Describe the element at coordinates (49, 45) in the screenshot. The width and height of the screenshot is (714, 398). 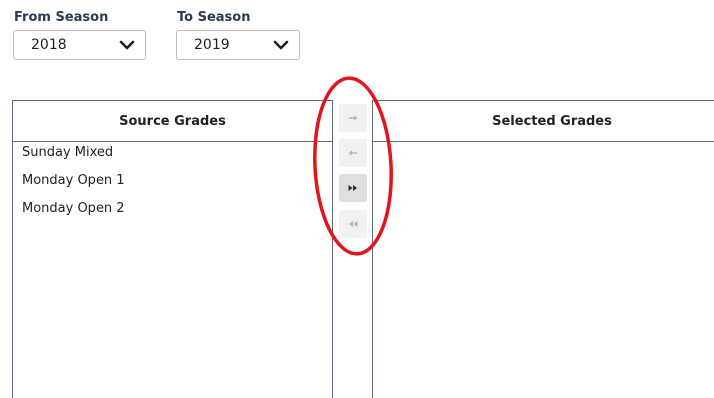
I see `from-season-value: 2018` at that location.